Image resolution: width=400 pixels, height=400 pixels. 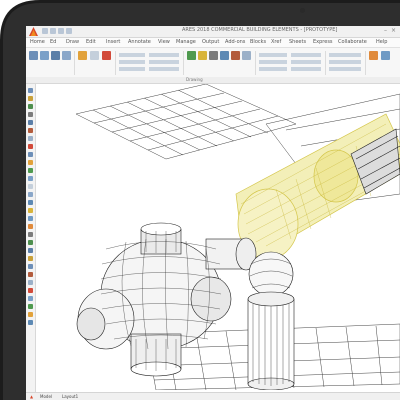 I want to click on subtract-icon, so click(x=30, y=322).